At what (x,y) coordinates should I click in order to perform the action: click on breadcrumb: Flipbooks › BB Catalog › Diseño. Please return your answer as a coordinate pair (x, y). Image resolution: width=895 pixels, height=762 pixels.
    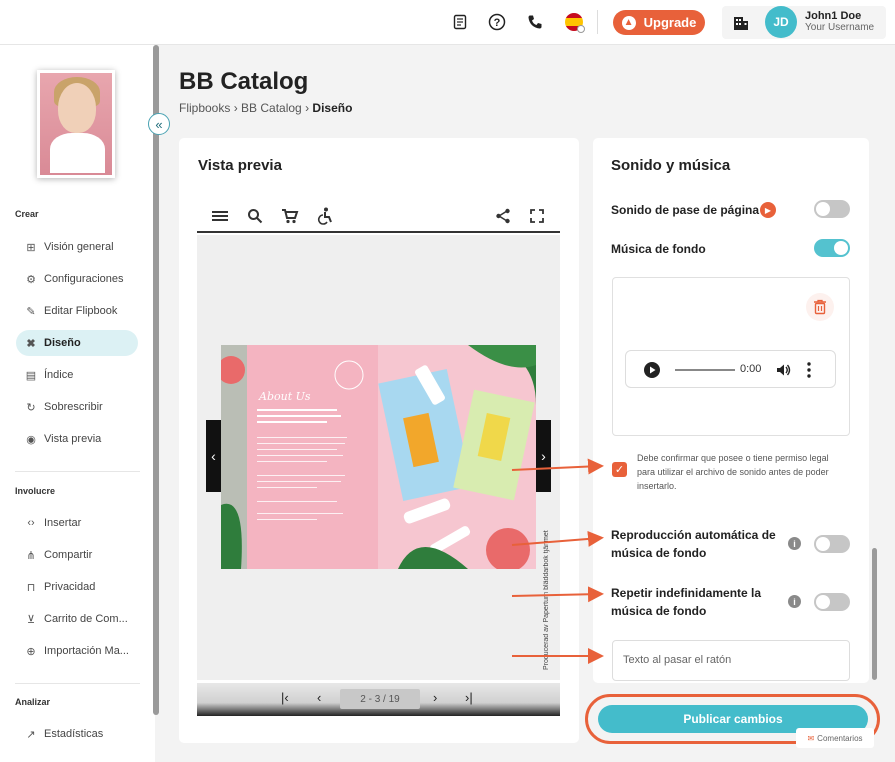
    Looking at the image, I should click on (266, 108).